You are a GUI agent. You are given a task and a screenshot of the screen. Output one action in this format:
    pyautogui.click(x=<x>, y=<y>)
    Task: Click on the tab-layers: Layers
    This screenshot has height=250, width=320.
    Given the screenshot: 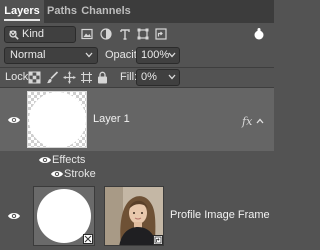 What is the action you would take?
    pyautogui.click(x=22, y=11)
    